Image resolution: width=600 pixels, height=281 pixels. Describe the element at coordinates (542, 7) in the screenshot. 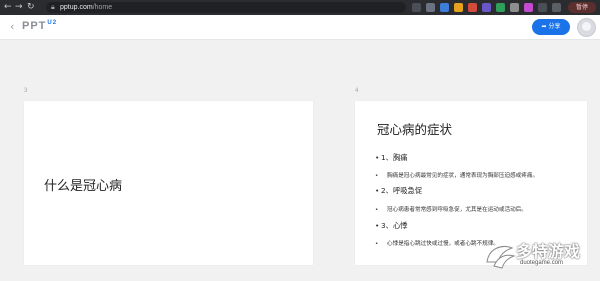

I see `puzzle-icon` at that location.